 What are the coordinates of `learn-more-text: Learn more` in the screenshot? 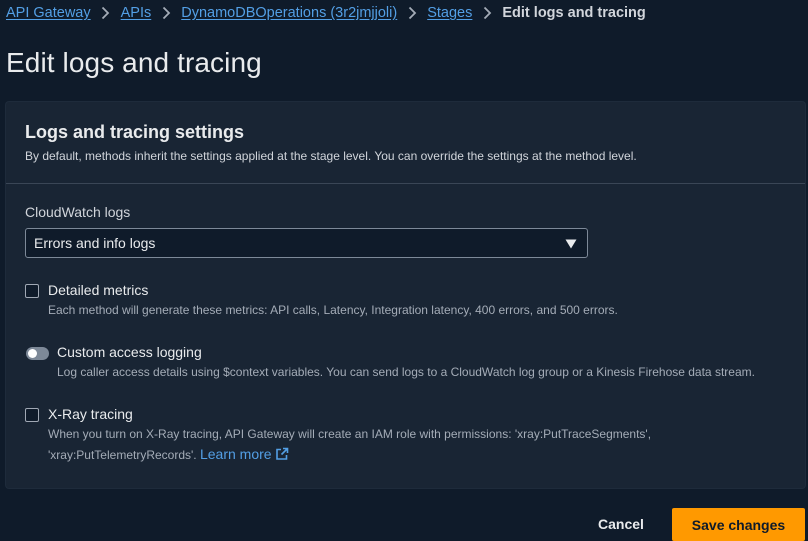 It's located at (235, 454).